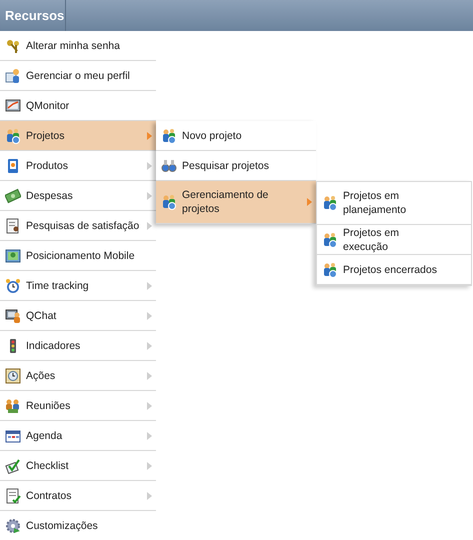 The width and height of the screenshot is (473, 540). Describe the element at coordinates (13, 196) in the screenshot. I see `money-icon` at that location.